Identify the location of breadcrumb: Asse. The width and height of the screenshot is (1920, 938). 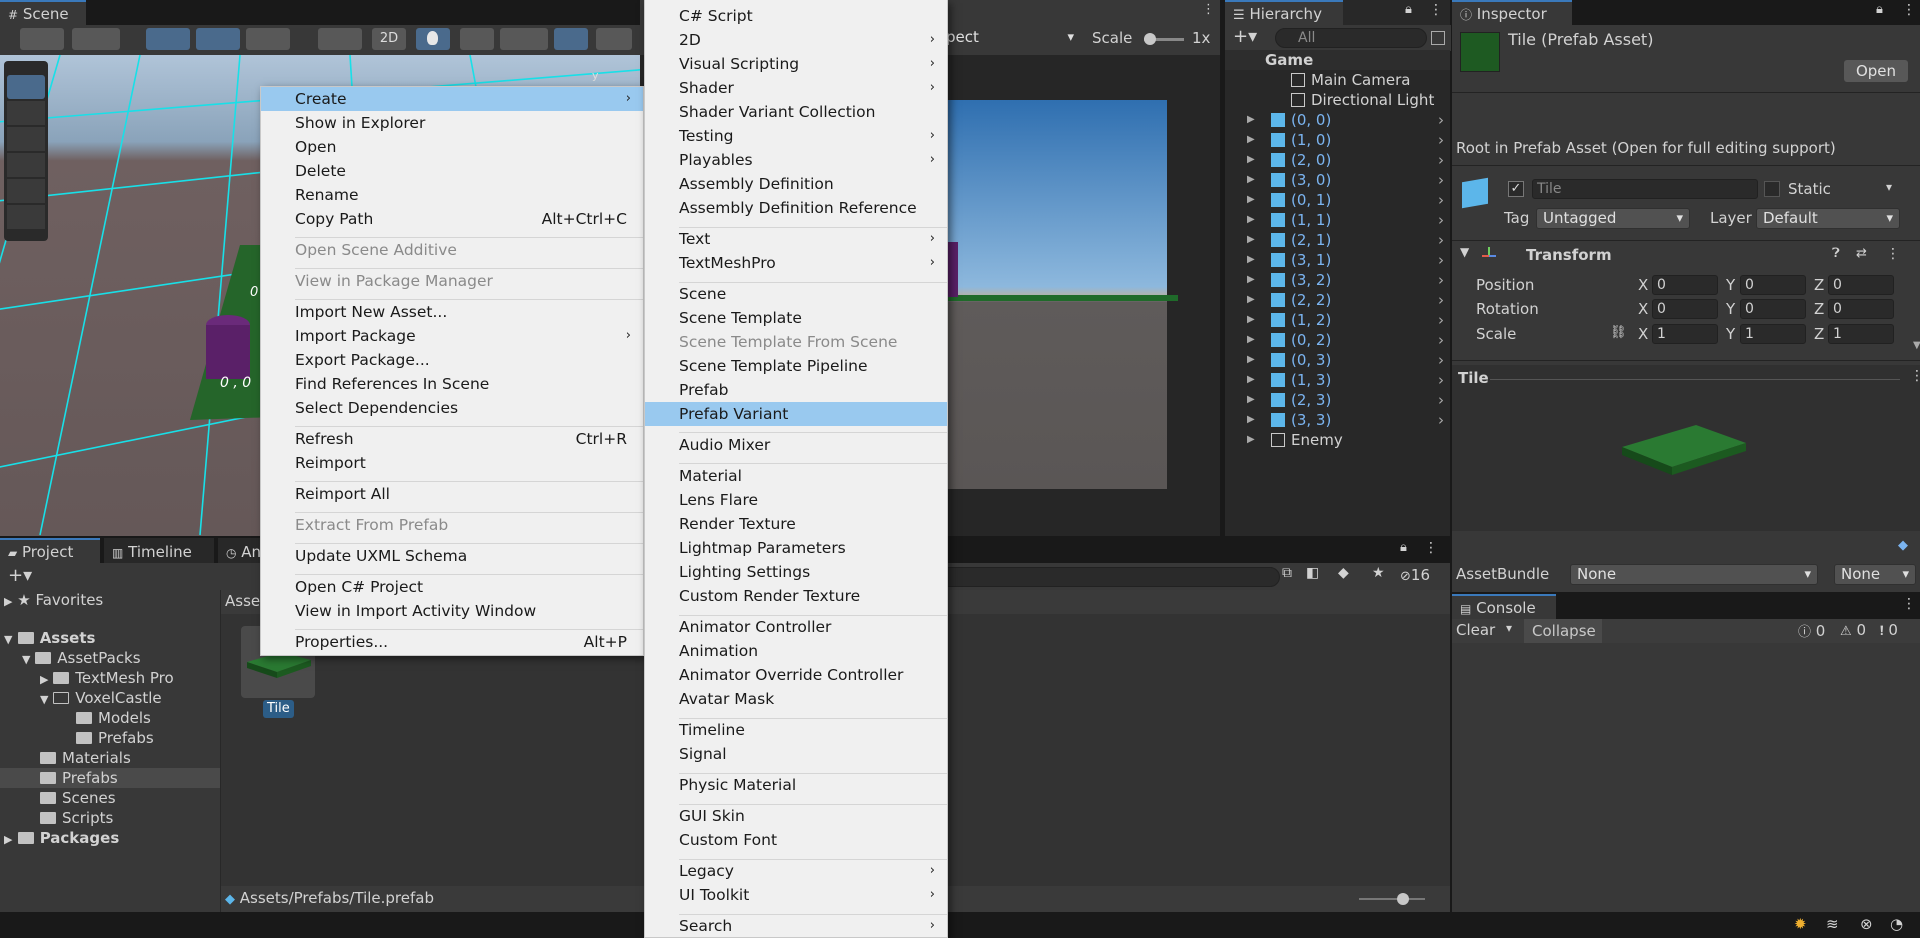
(242, 601).